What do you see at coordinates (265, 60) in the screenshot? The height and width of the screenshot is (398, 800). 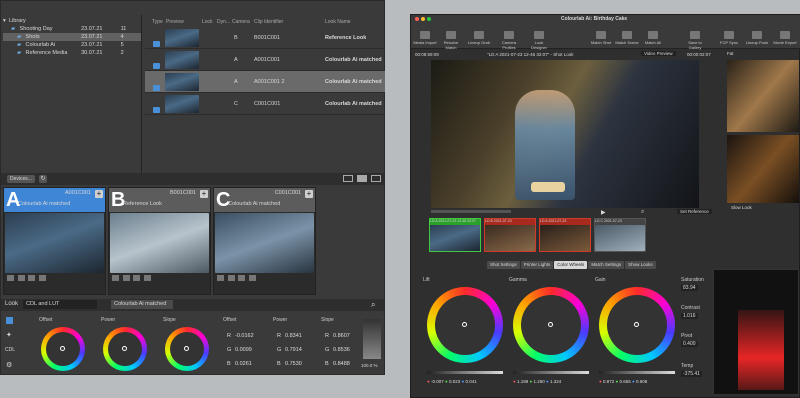 I see `table-row: A A001C001 Colourlab Ai matched` at bounding box center [265, 60].